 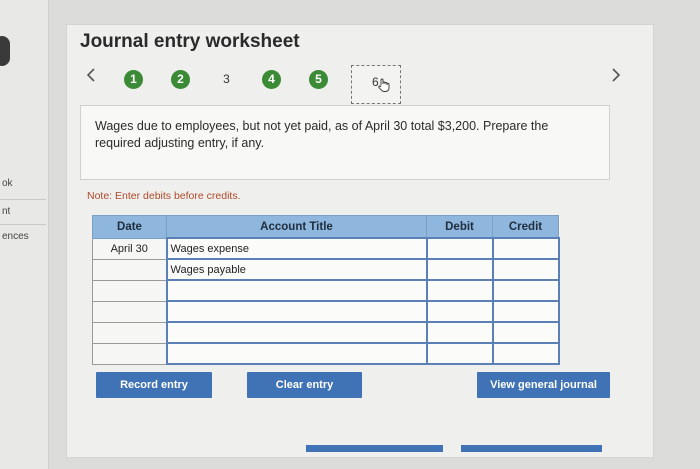 I want to click on clear-entry-button: Clear entry, so click(x=304, y=385).